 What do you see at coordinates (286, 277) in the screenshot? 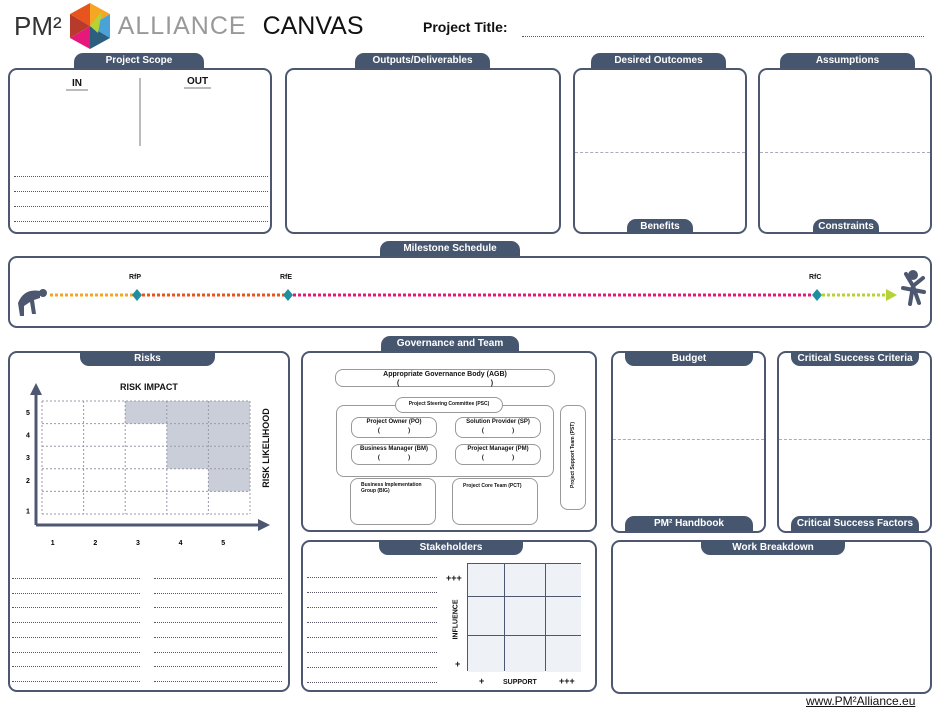
I see `milestone-rfe-label: RfE` at bounding box center [286, 277].